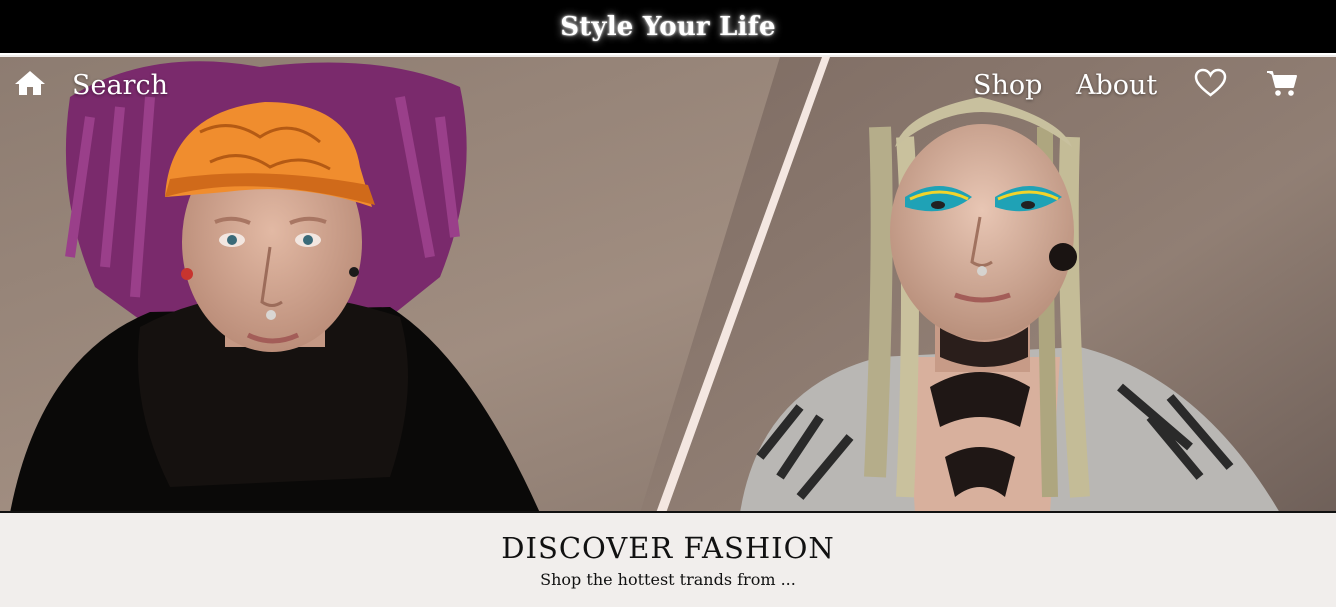 The height and width of the screenshot is (607, 1336). I want to click on promo-title: DISCOVER FASHION, so click(668, 548).